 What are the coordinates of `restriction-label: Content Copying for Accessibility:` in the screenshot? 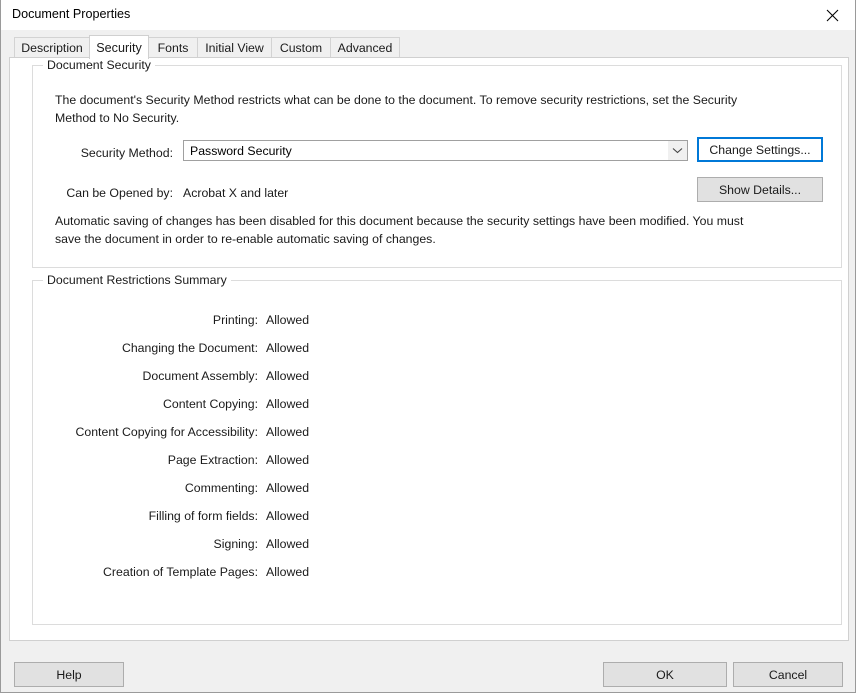 It's located at (167, 432).